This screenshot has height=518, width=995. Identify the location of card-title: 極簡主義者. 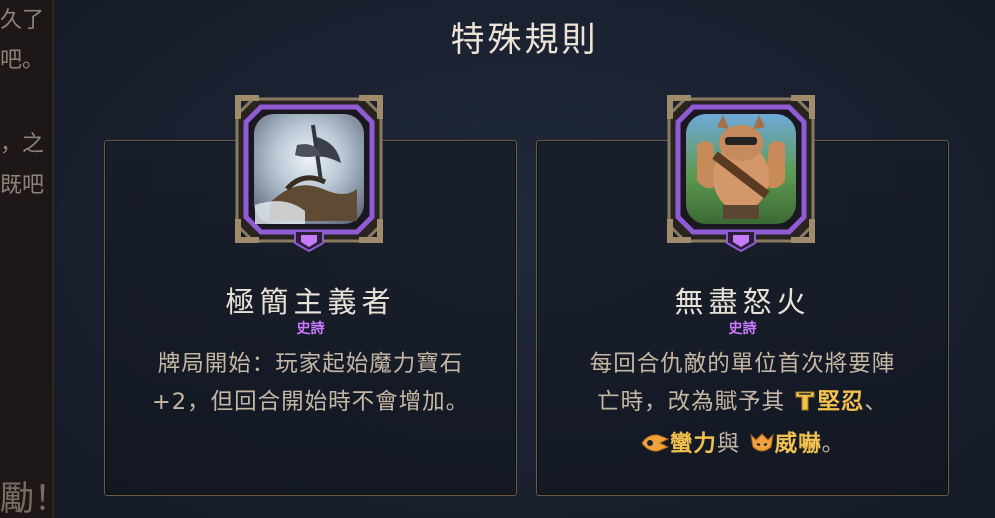
(310, 302).